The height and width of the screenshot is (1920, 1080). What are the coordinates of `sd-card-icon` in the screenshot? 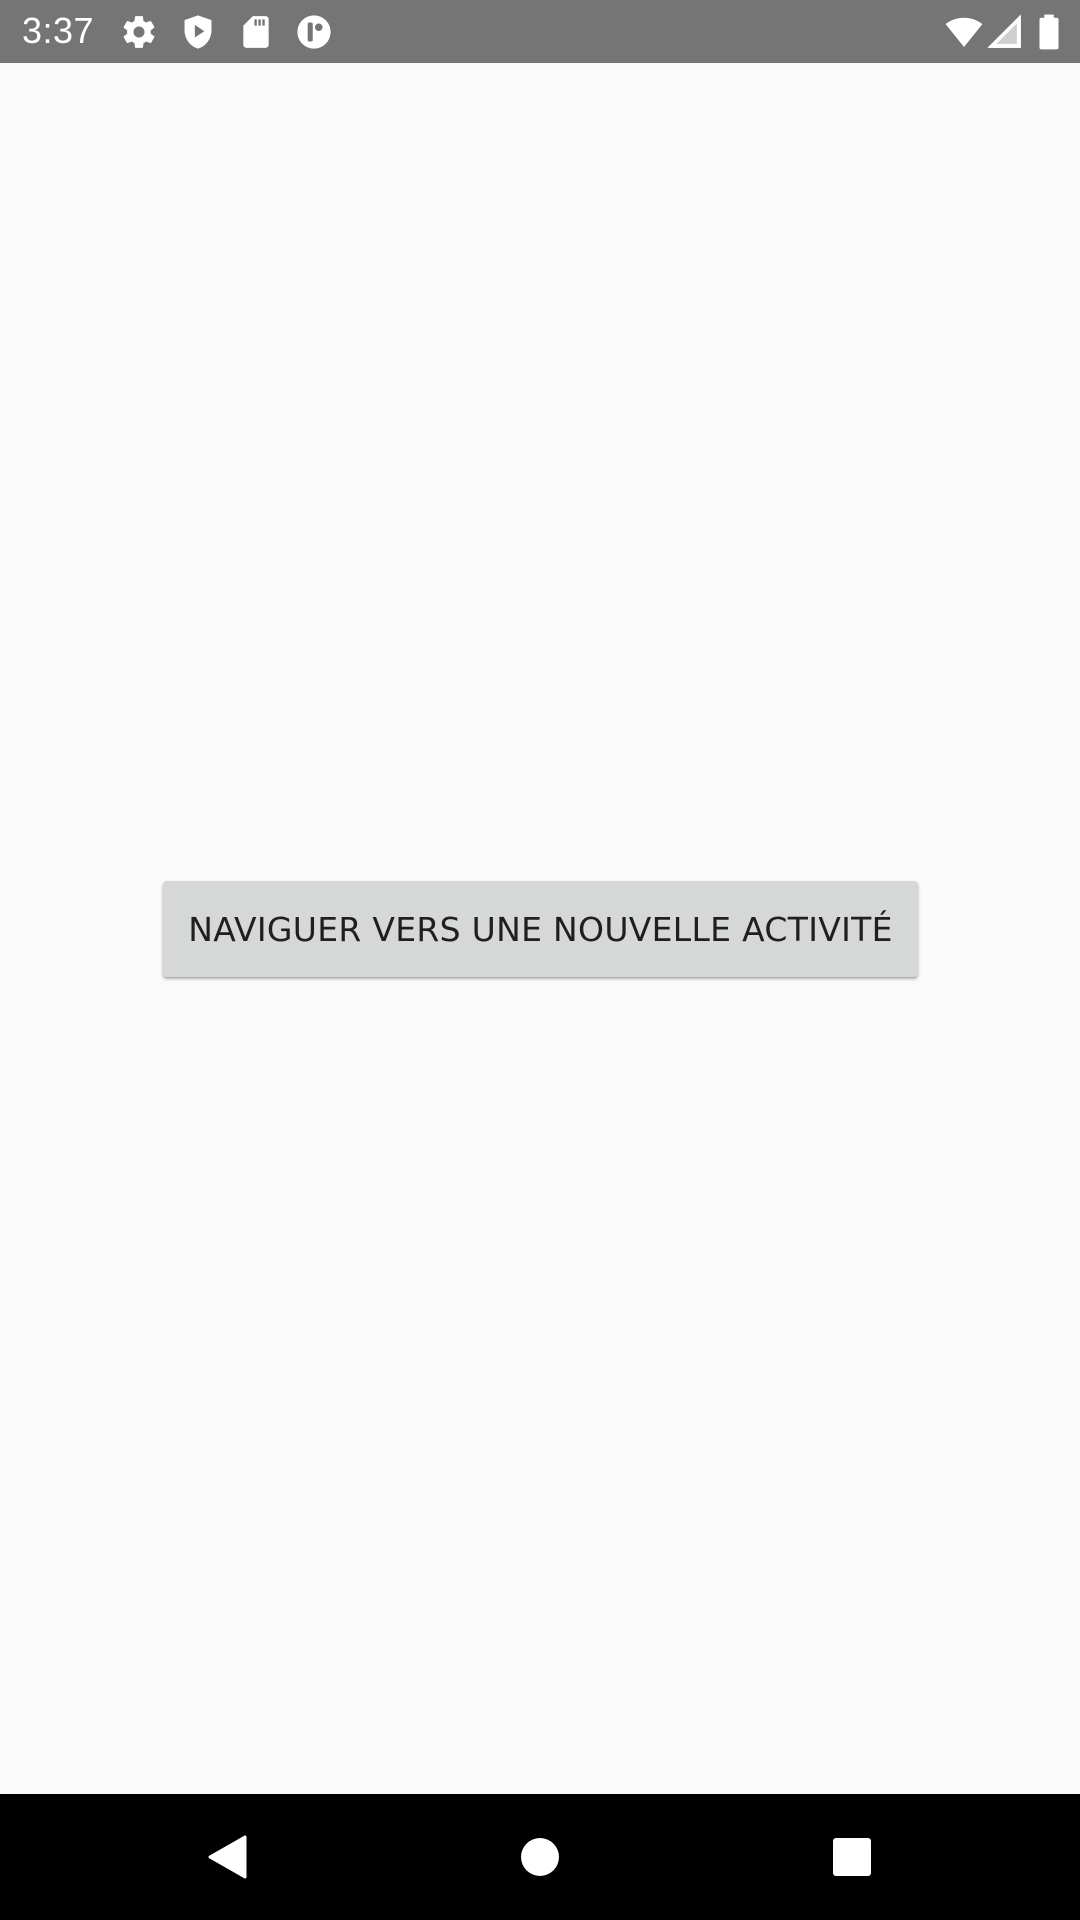 It's located at (256, 32).